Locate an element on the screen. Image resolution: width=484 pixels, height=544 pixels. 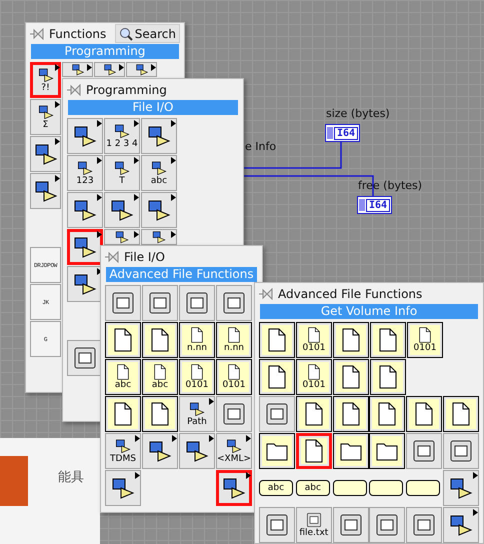
palette-tile: 1 2 3 4 is located at coordinates (122, 136).